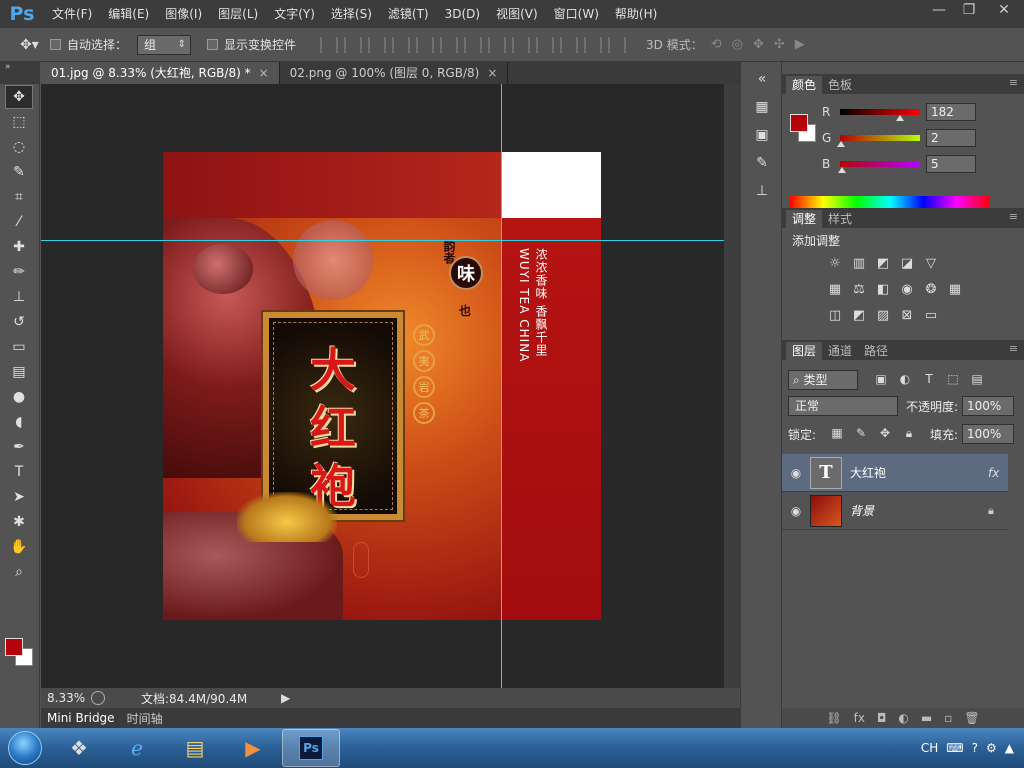  Describe the element at coordinates (462, 14) in the screenshot. I see `menu-3d: 3D(D)` at that location.